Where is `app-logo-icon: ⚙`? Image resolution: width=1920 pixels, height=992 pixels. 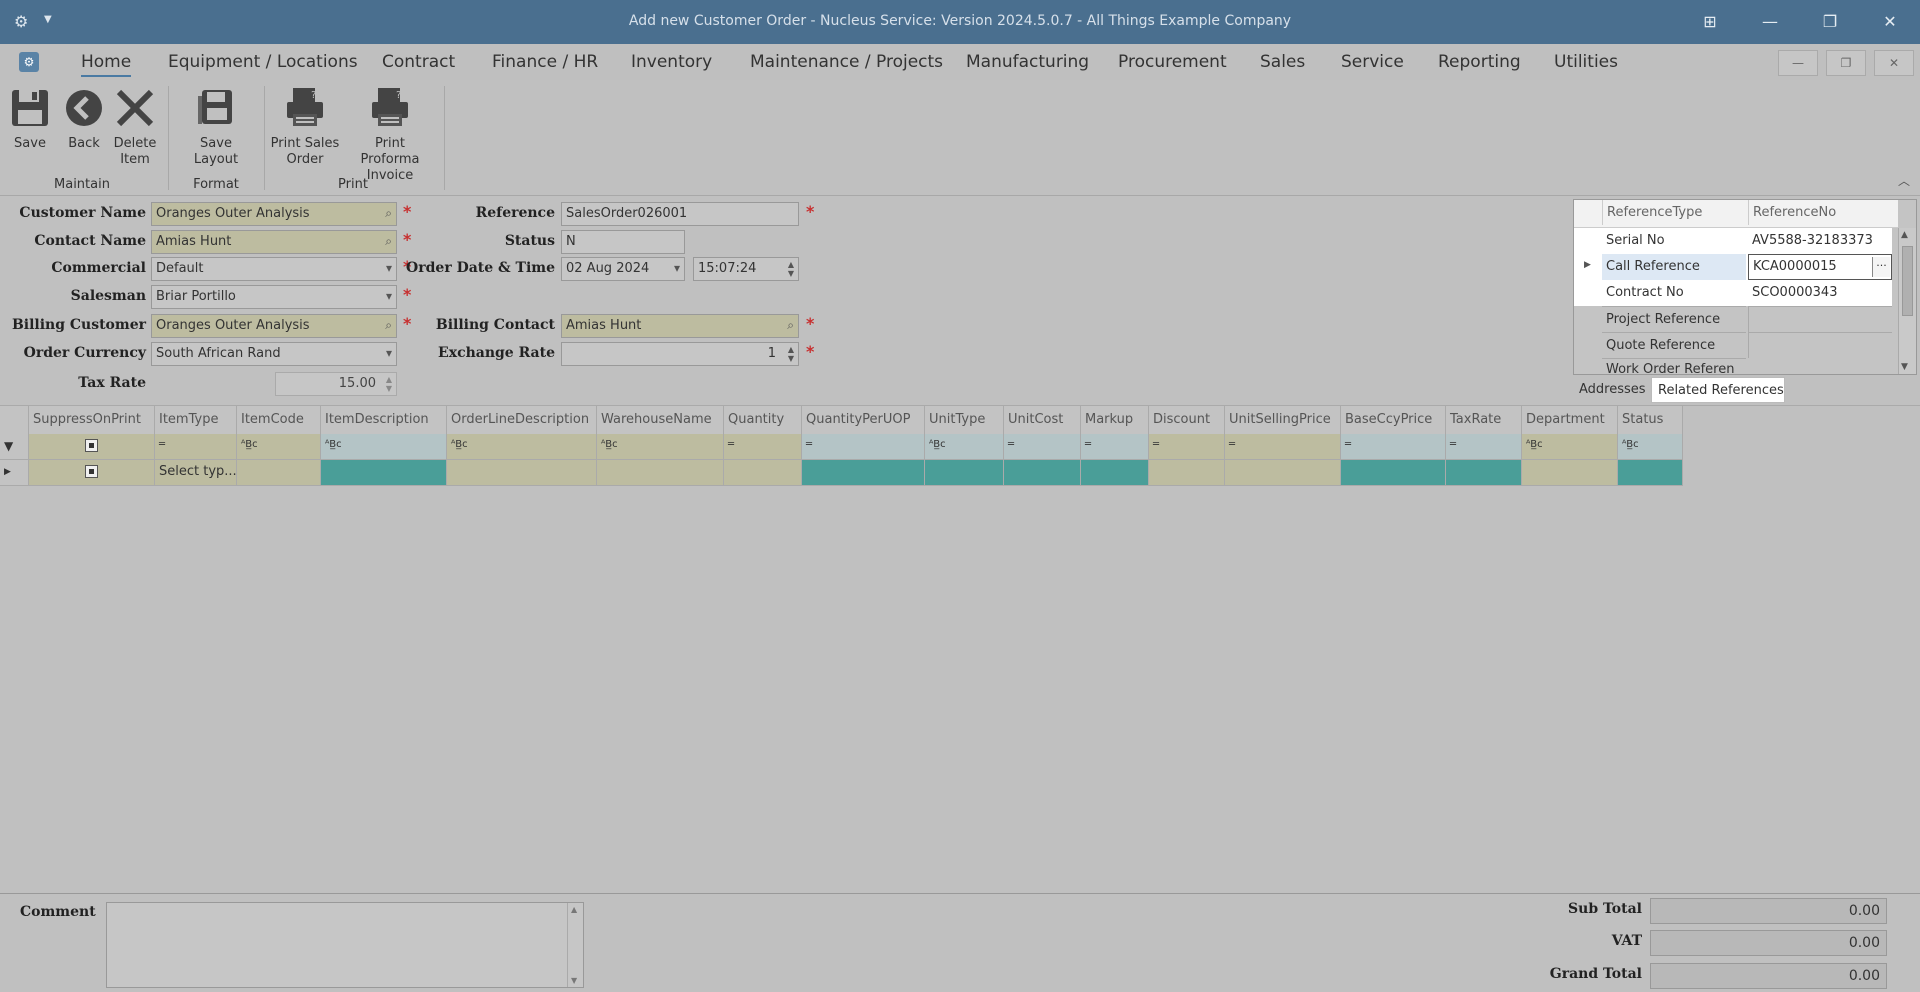
app-logo-icon: ⚙ is located at coordinates (29, 62).